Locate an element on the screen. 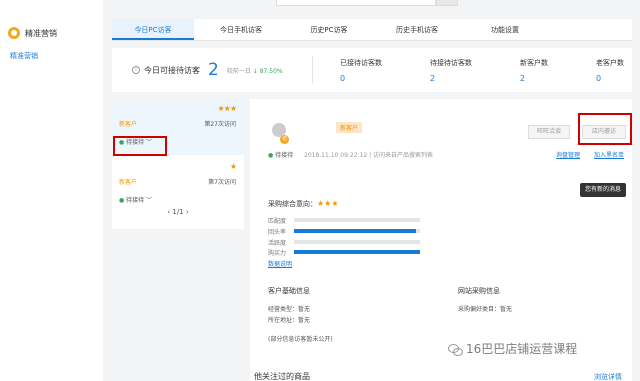 This screenshot has height=381, width=640. visit-count: 第27次访问 is located at coordinates (220, 124).